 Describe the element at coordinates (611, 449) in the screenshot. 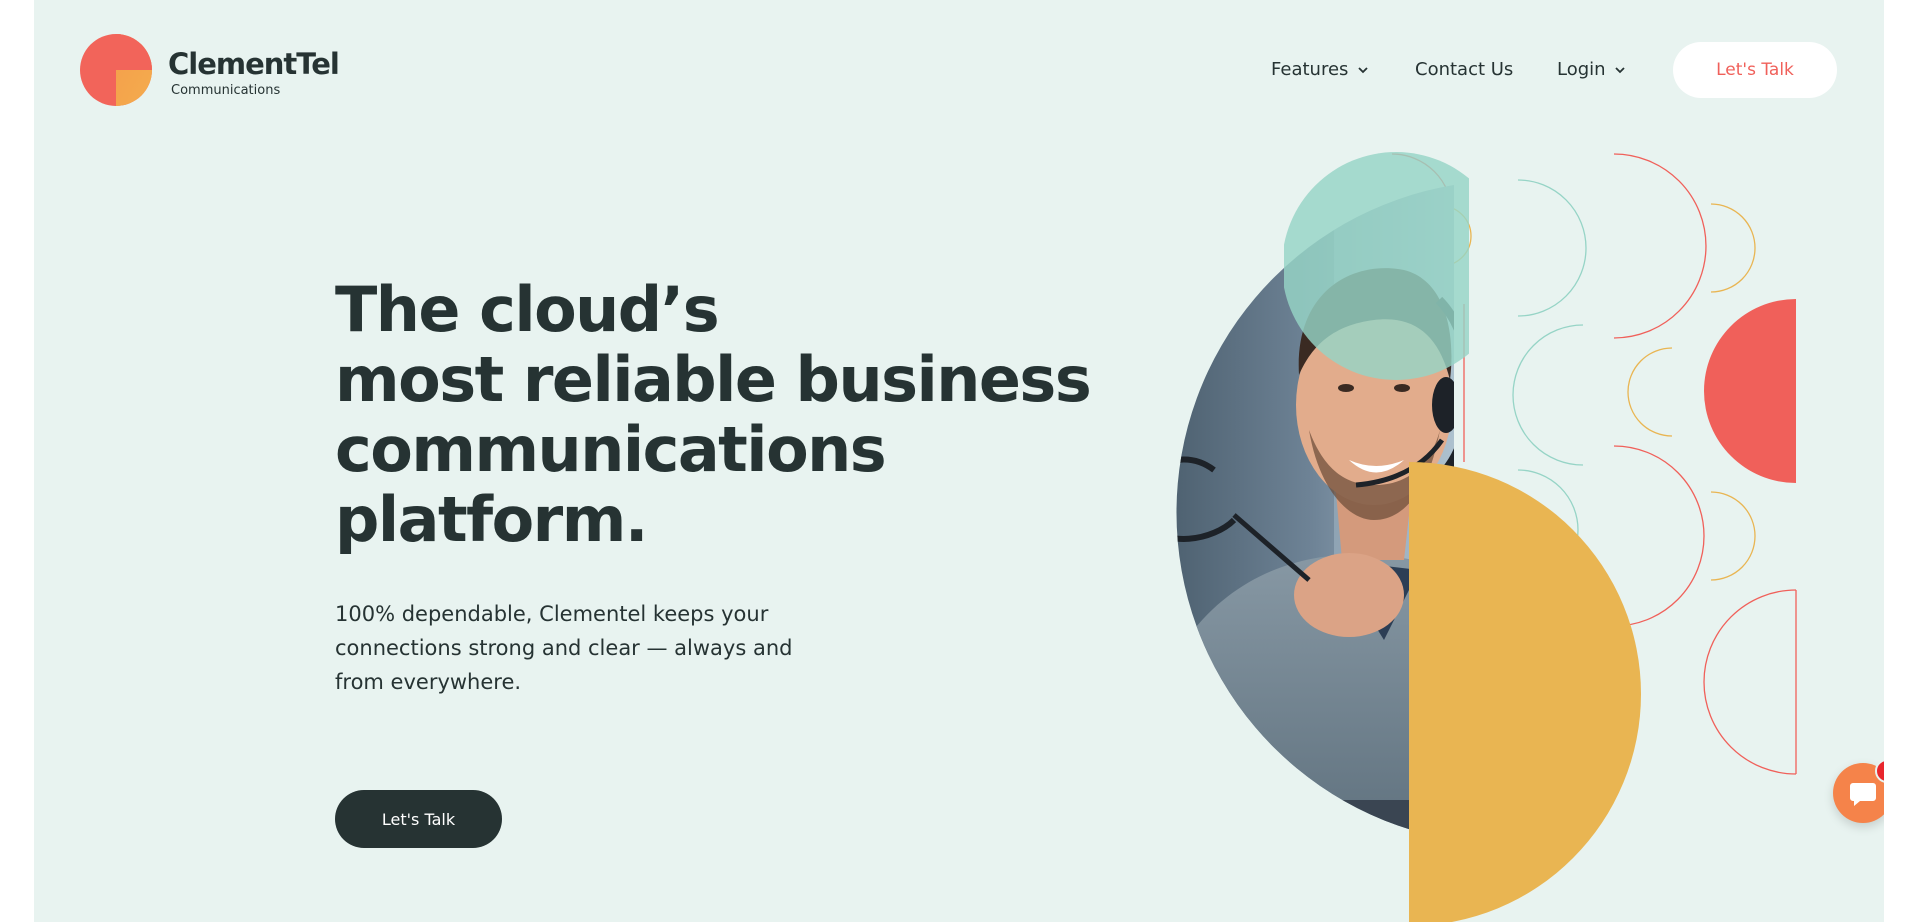

I see `hero-title-line: communications` at that location.